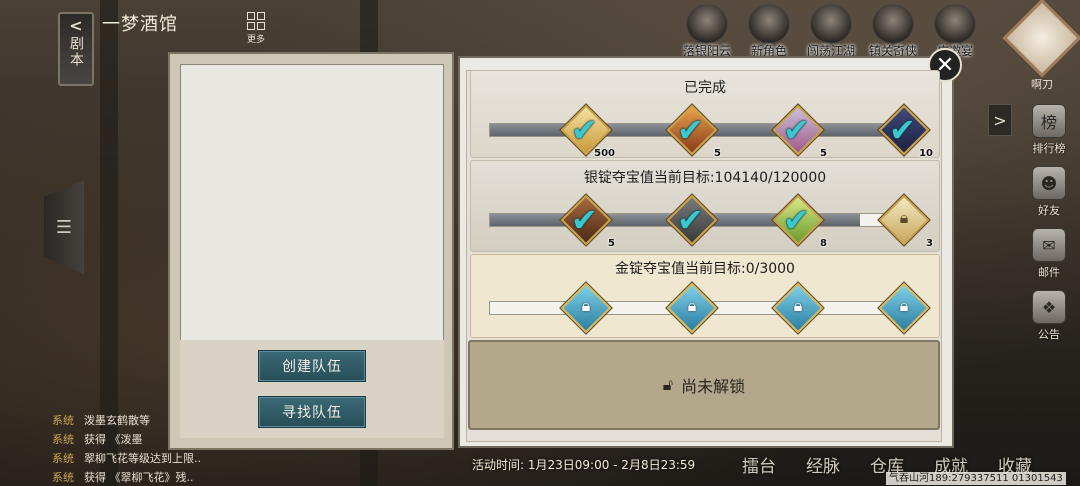 This screenshot has width=1080, height=486. I want to click on tier-locked: 🔓︎ 尚未解锁, so click(704, 385).